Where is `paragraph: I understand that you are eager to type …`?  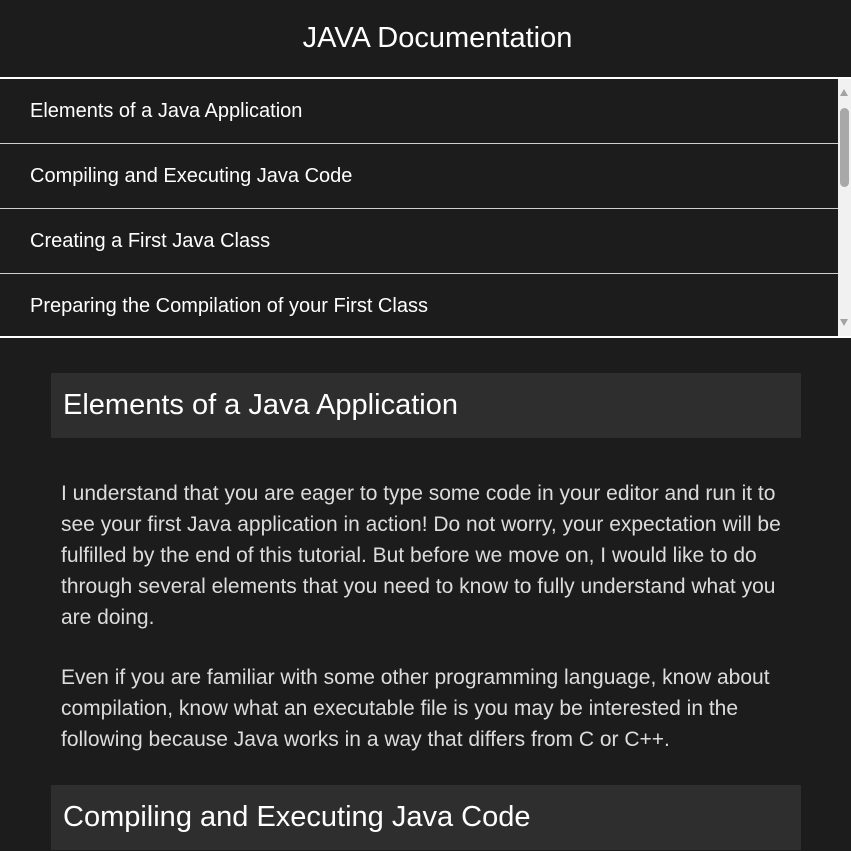 paragraph: I understand that you are eager to type … is located at coordinates (421, 555).